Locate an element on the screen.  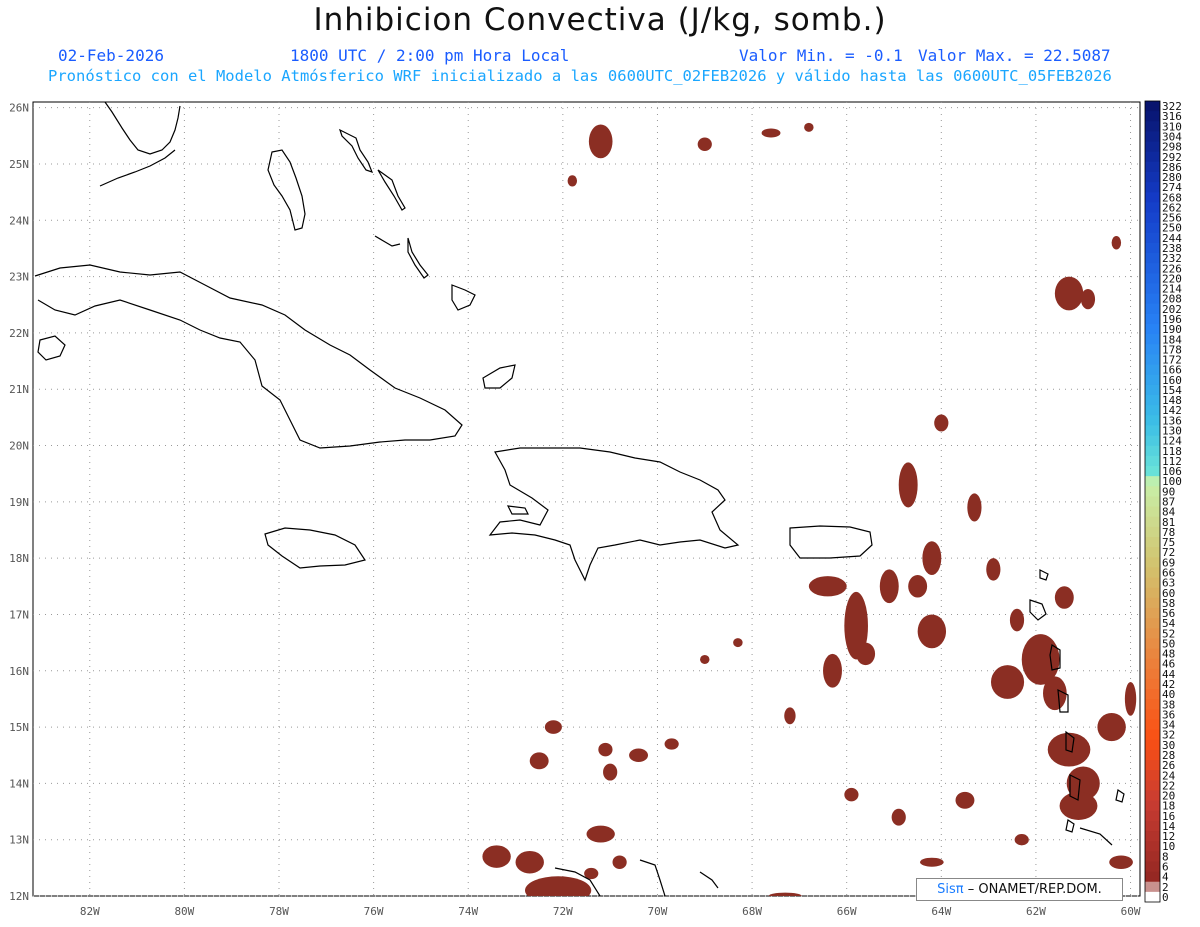
sispi-logo: Sisπ is located at coordinates (950, 889).